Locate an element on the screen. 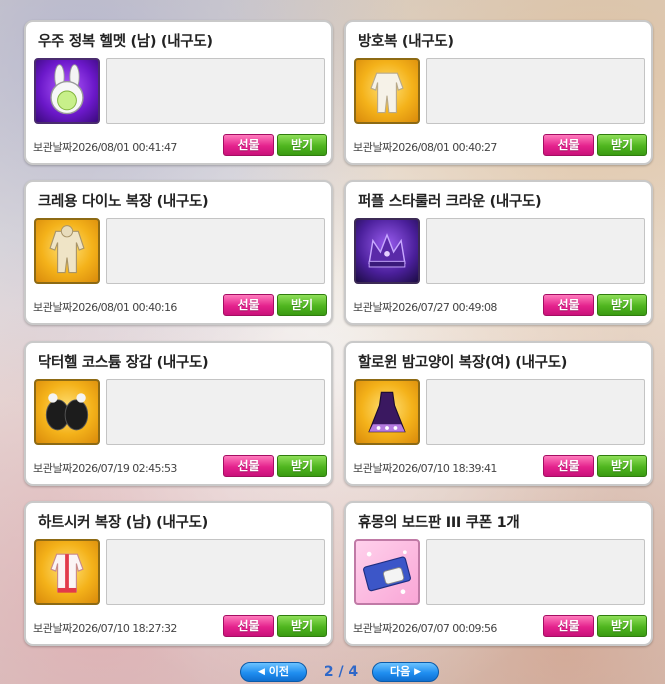  prev-page-button: ◀ 이전 is located at coordinates (273, 672).